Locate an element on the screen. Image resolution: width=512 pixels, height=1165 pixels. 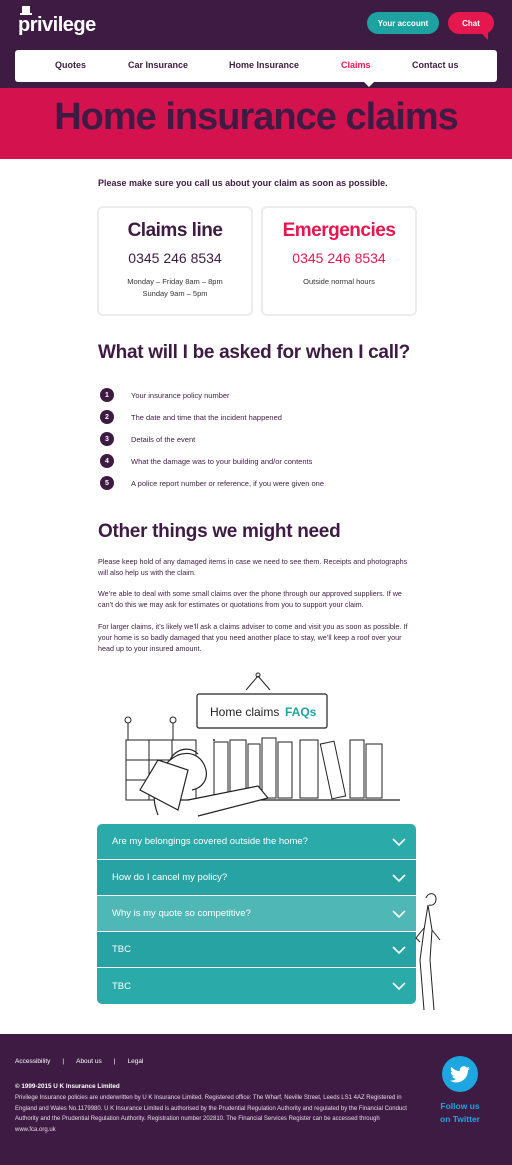
other-heading: Other things we might need is located at coordinates (219, 531).